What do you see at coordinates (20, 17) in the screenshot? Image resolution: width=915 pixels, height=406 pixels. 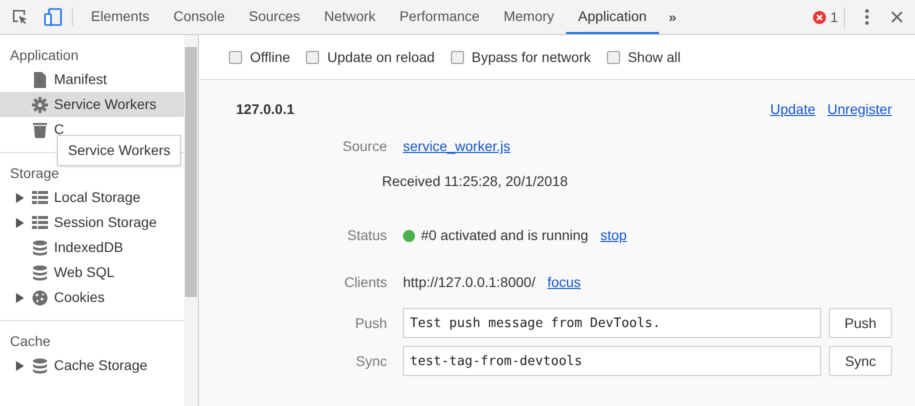 I see `inspect-icon` at bounding box center [20, 17].